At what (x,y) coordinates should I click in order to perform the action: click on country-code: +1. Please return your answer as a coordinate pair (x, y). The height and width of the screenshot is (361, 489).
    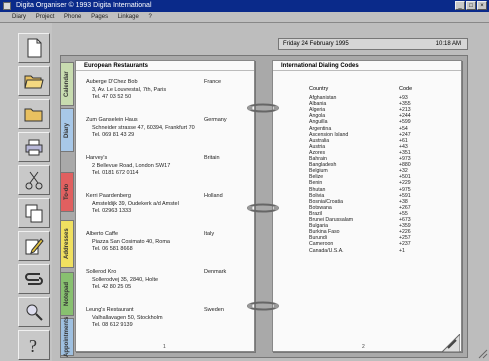
    Looking at the image, I should click on (402, 250).